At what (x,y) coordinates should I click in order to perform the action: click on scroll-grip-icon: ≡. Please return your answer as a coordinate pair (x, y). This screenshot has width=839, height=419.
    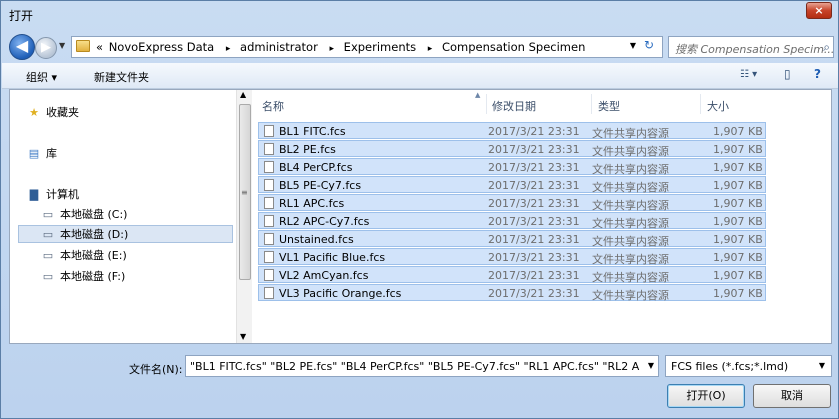
    Looking at the image, I should click on (244, 192).